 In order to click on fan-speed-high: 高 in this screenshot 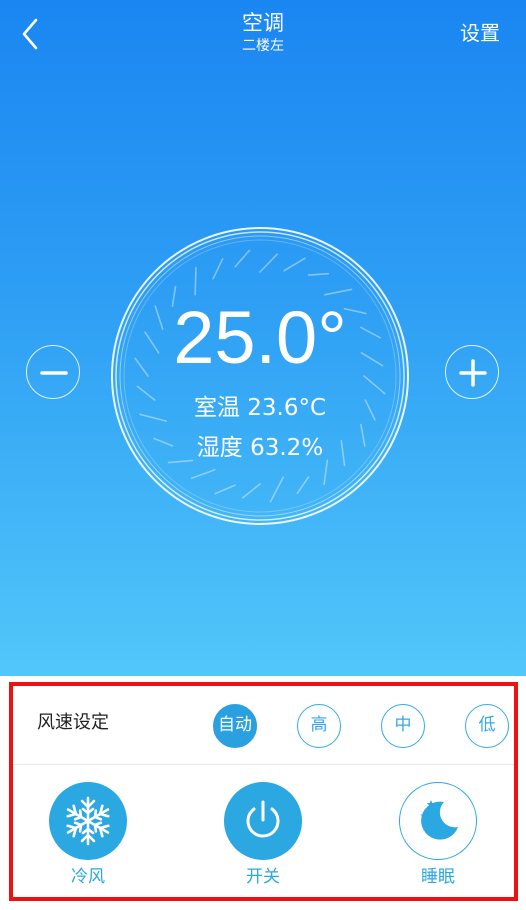, I will do `click(319, 726)`.